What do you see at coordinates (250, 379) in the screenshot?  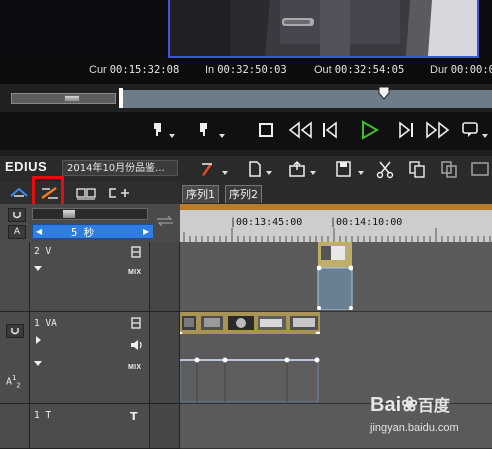 I see `audio-clip` at bounding box center [250, 379].